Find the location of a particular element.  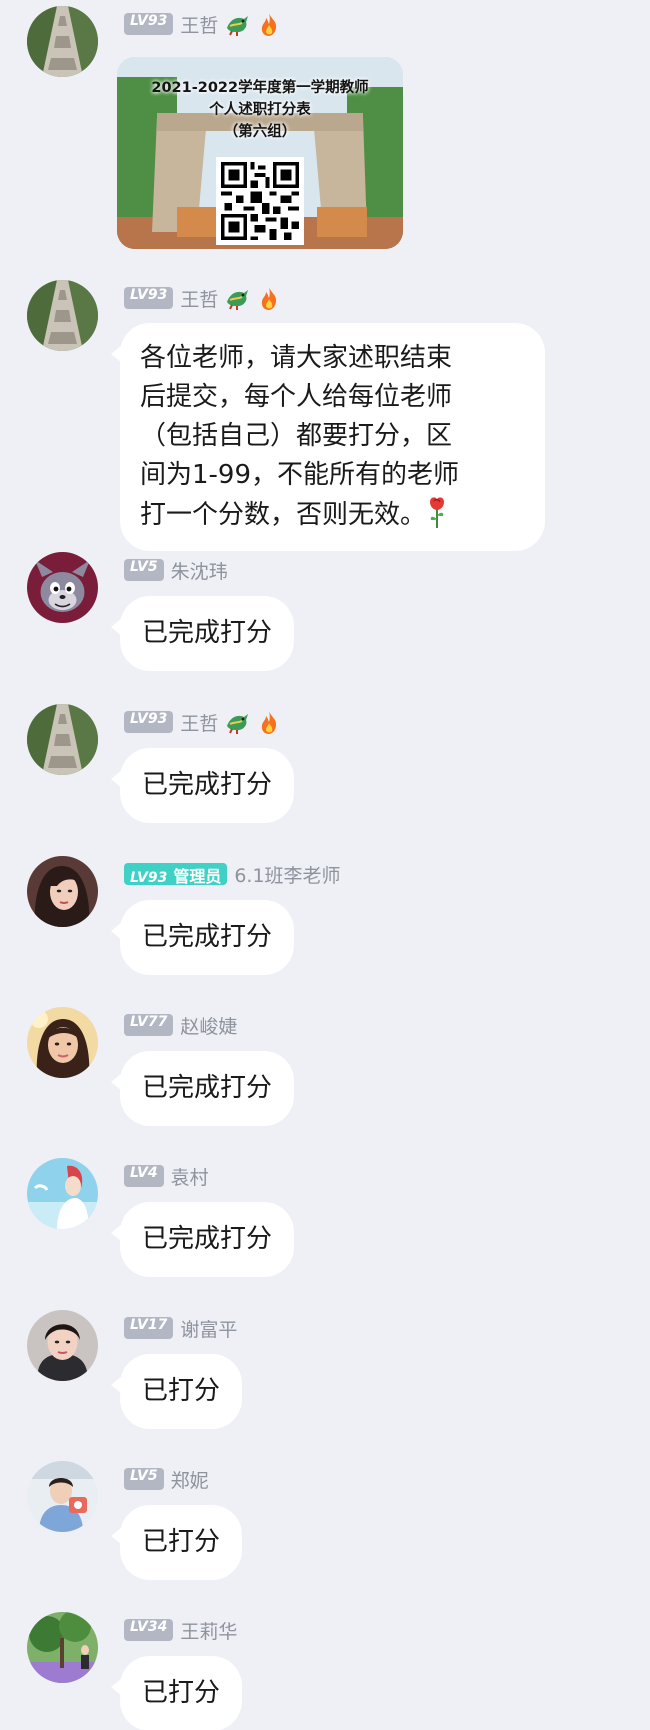

message-line: 后提交，每个人给每位老师 is located at coordinates (296, 397).